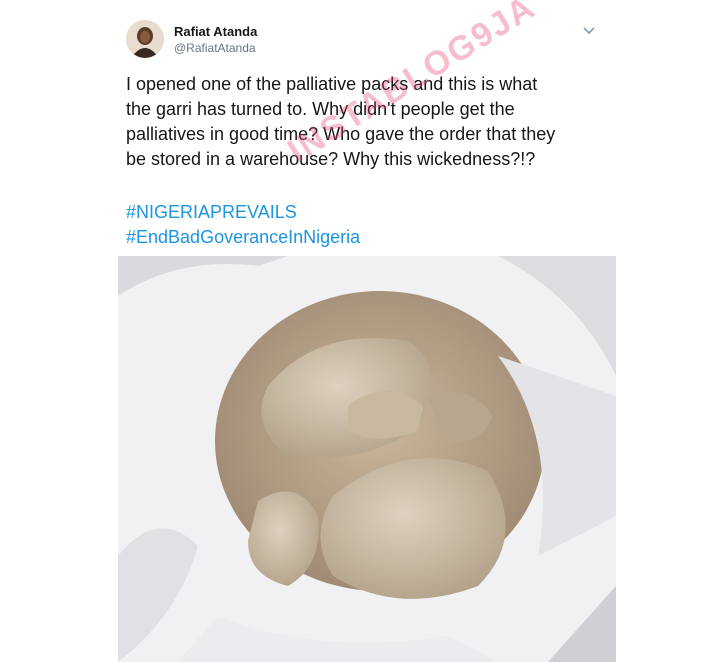 The height and width of the screenshot is (662, 720). I want to click on hashtag-link: #EndBadGoveranceInNigeria, so click(371, 237).